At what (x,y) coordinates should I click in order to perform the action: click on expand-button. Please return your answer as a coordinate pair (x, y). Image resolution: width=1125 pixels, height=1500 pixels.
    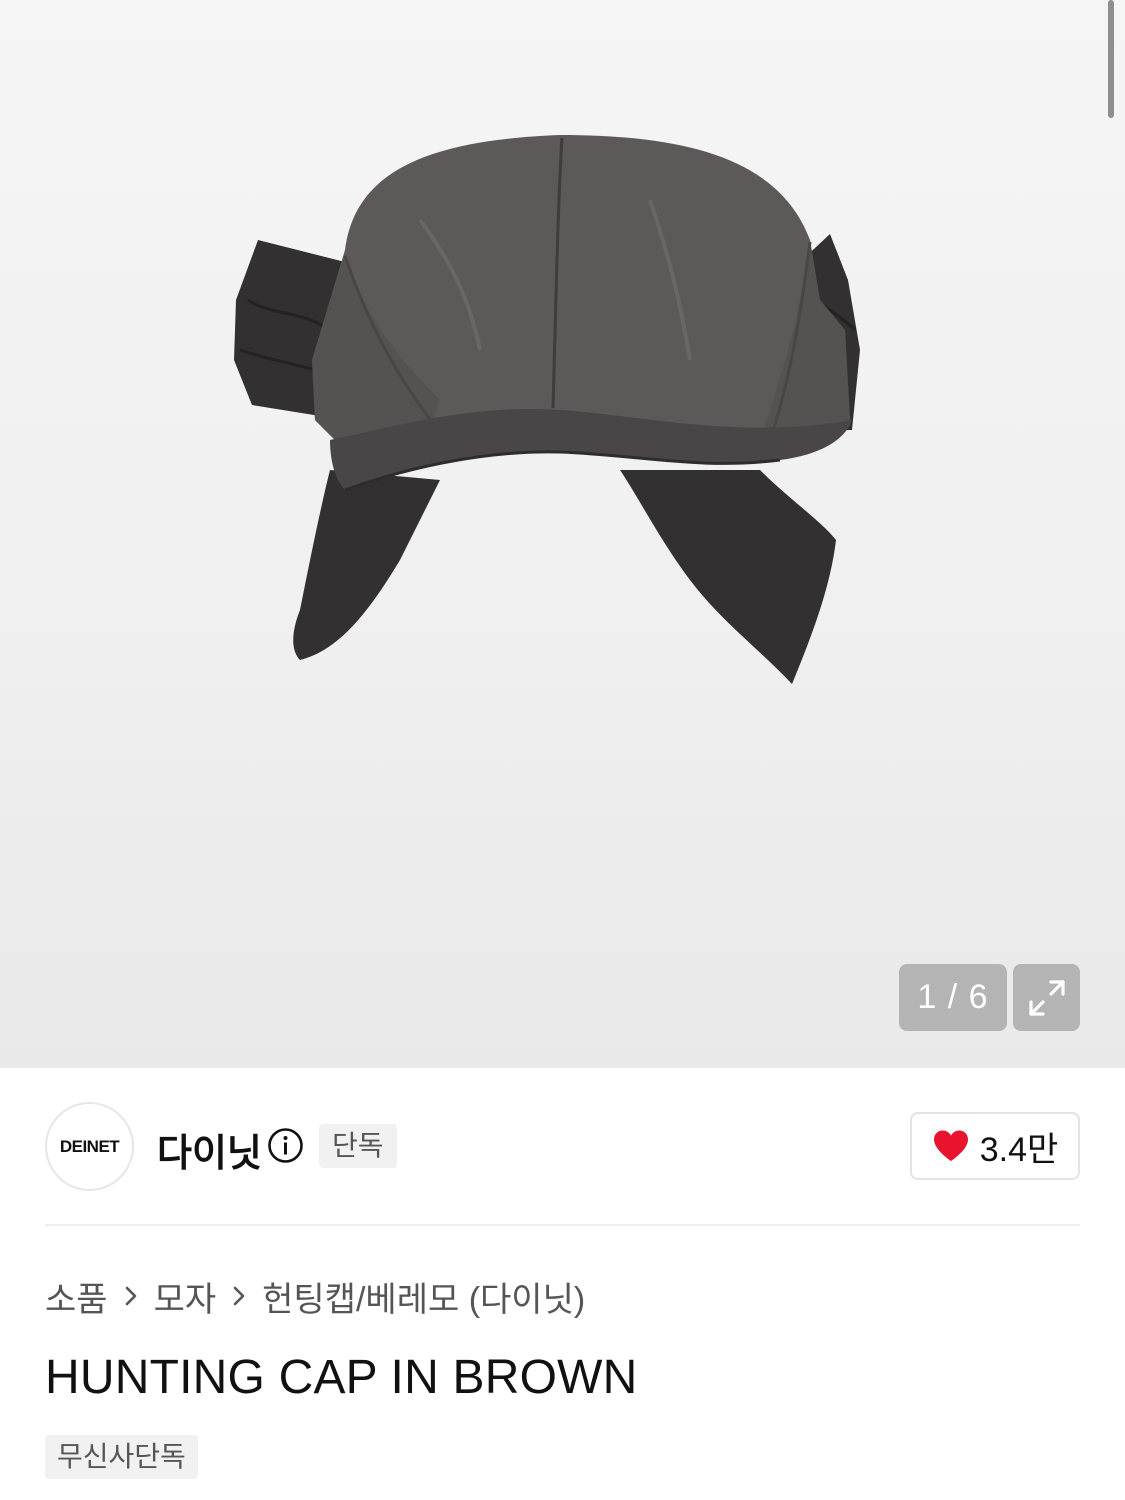
    Looking at the image, I should click on (1046, 997).